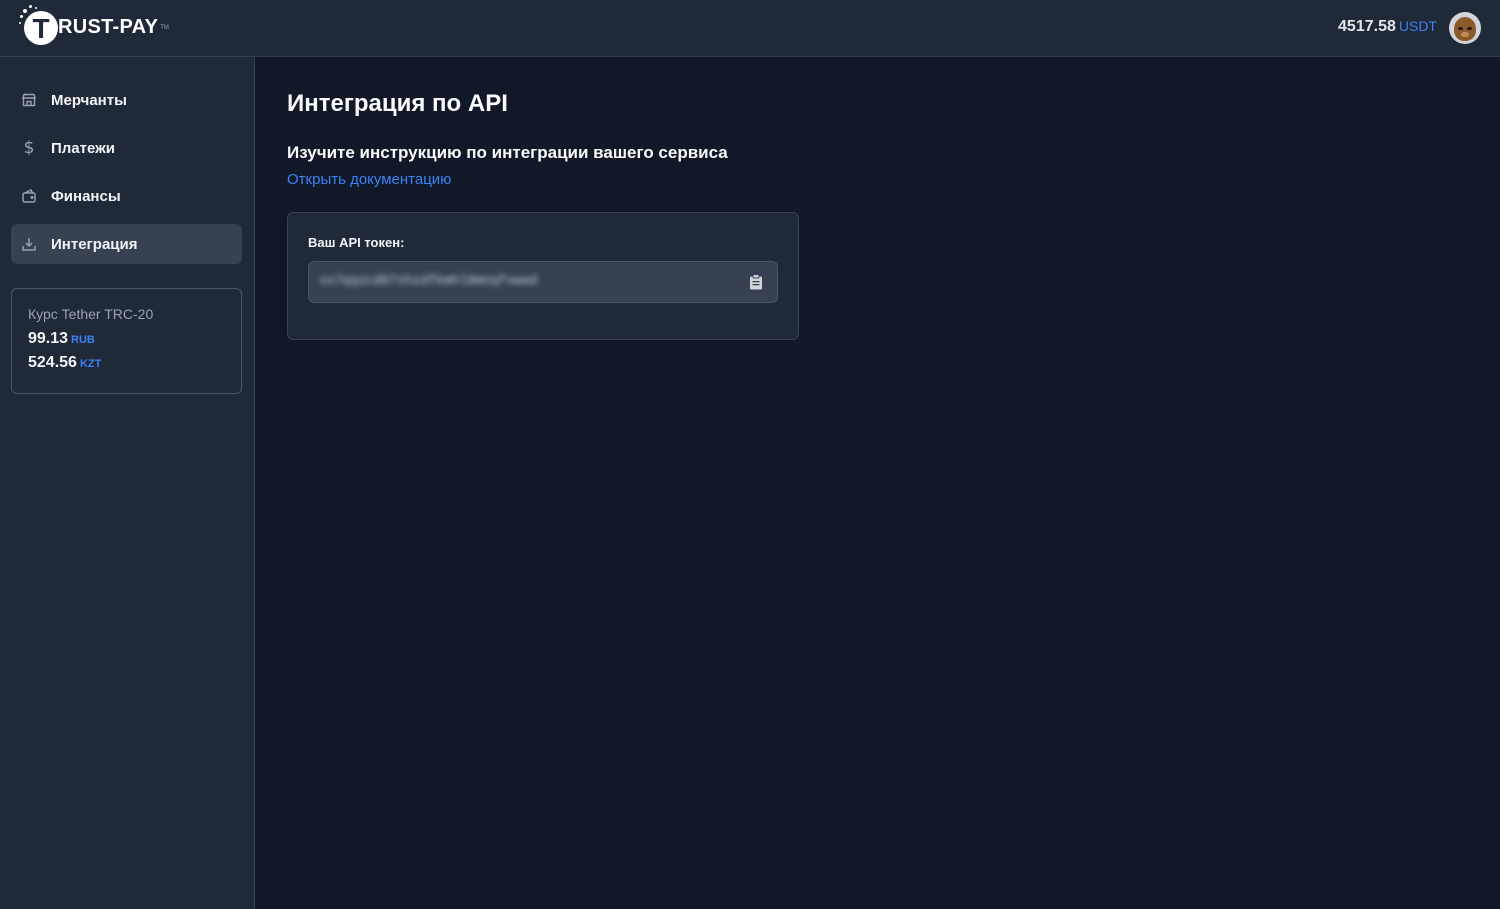 Image resolution: width=1500 pixels, height=909 pixels. Describe the element at coordinates (83, 340) in the screenshot. I see `rate-currency: RUB` at that location.